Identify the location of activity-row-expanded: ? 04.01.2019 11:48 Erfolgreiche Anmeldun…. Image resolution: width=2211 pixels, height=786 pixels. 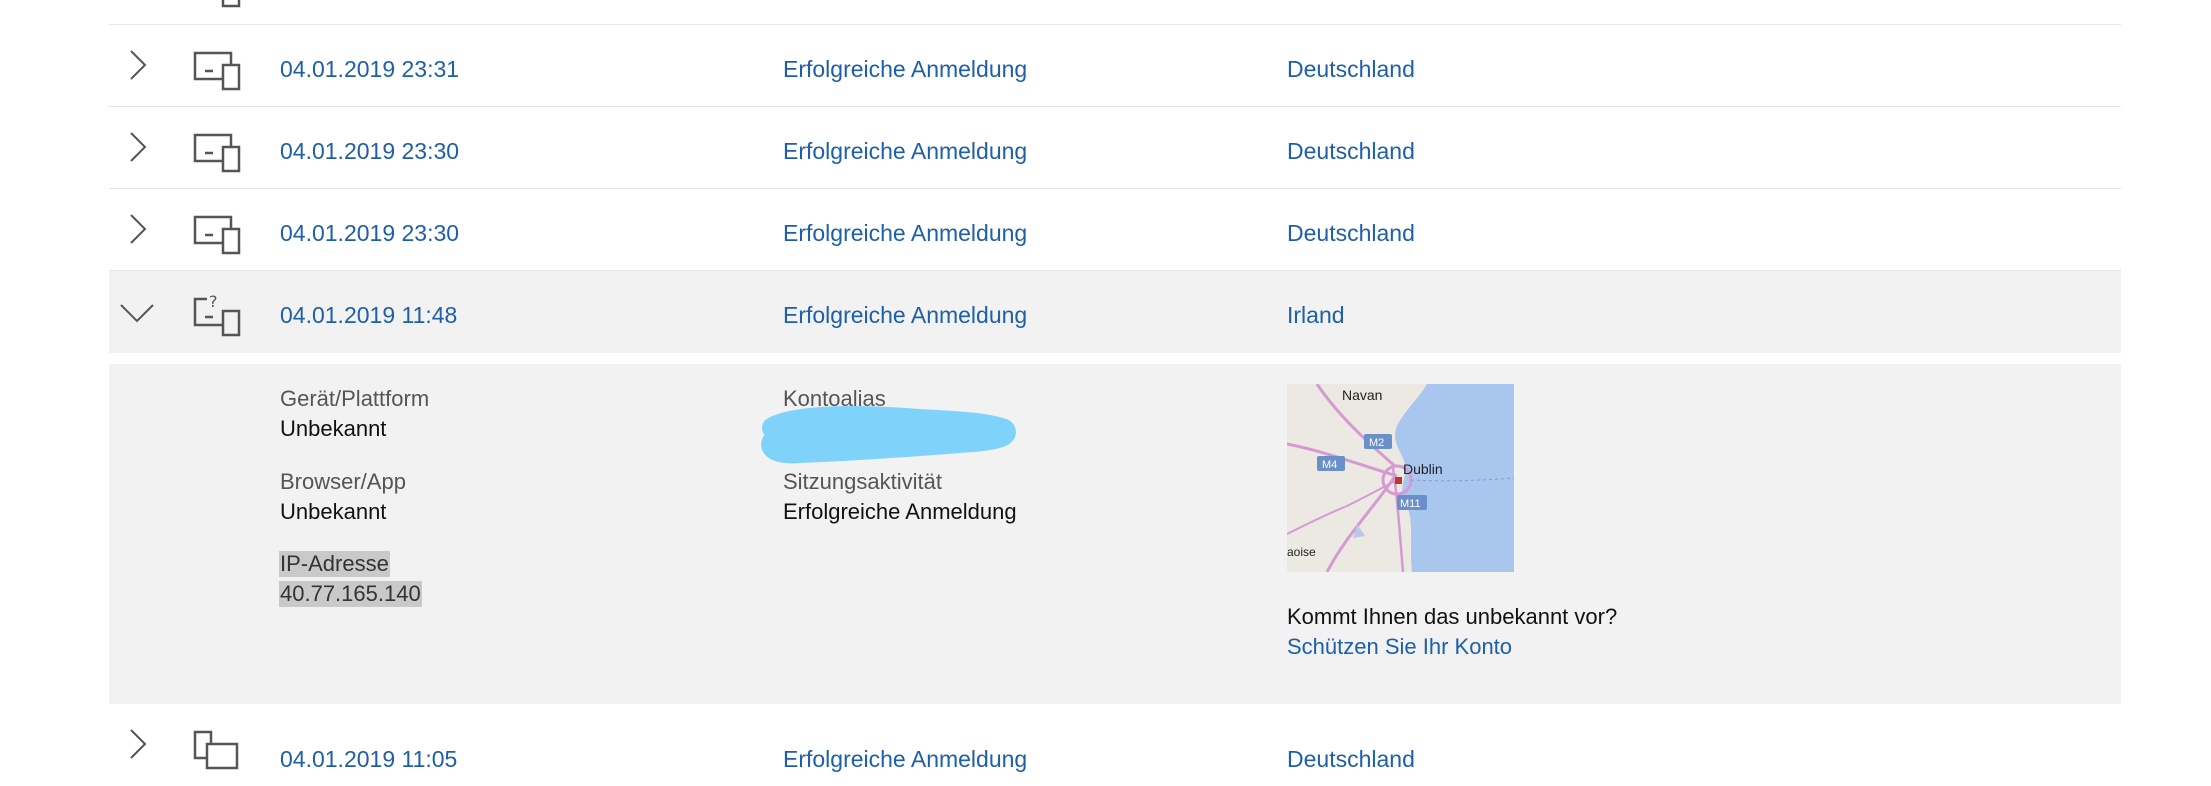
(1115, 312).